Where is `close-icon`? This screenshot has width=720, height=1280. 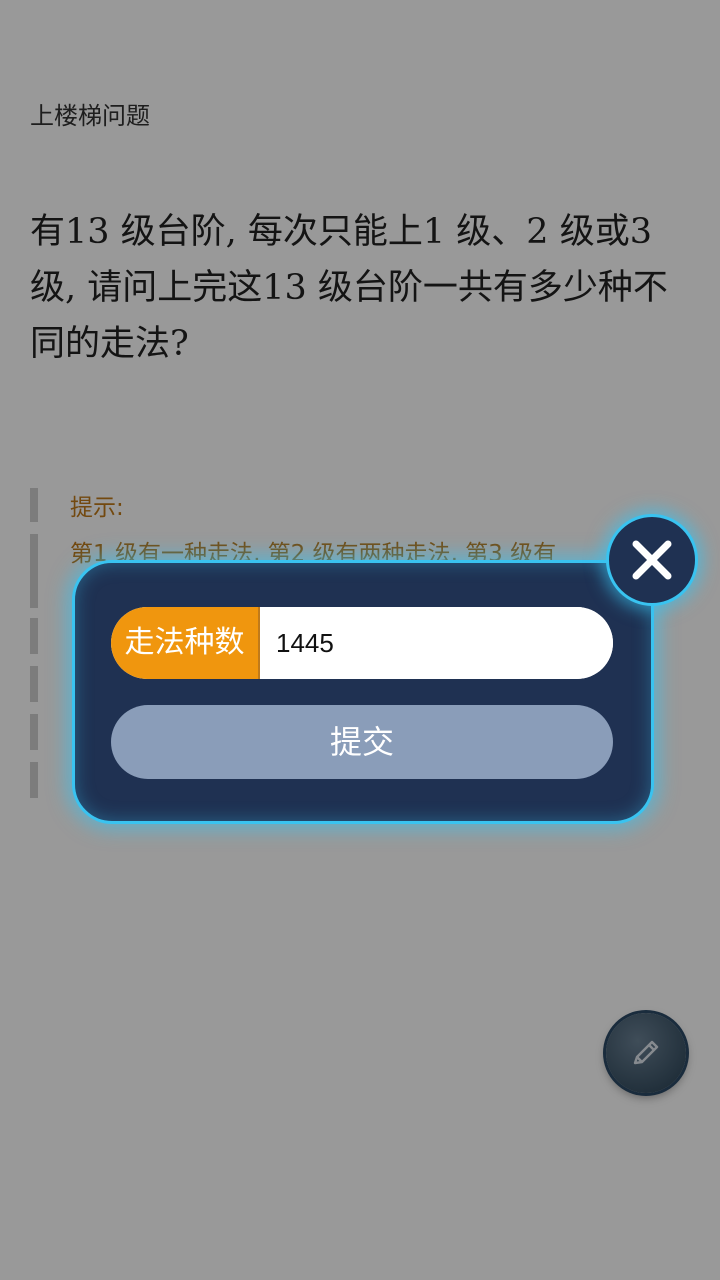
close-icon is located at coordinates (652, 560).